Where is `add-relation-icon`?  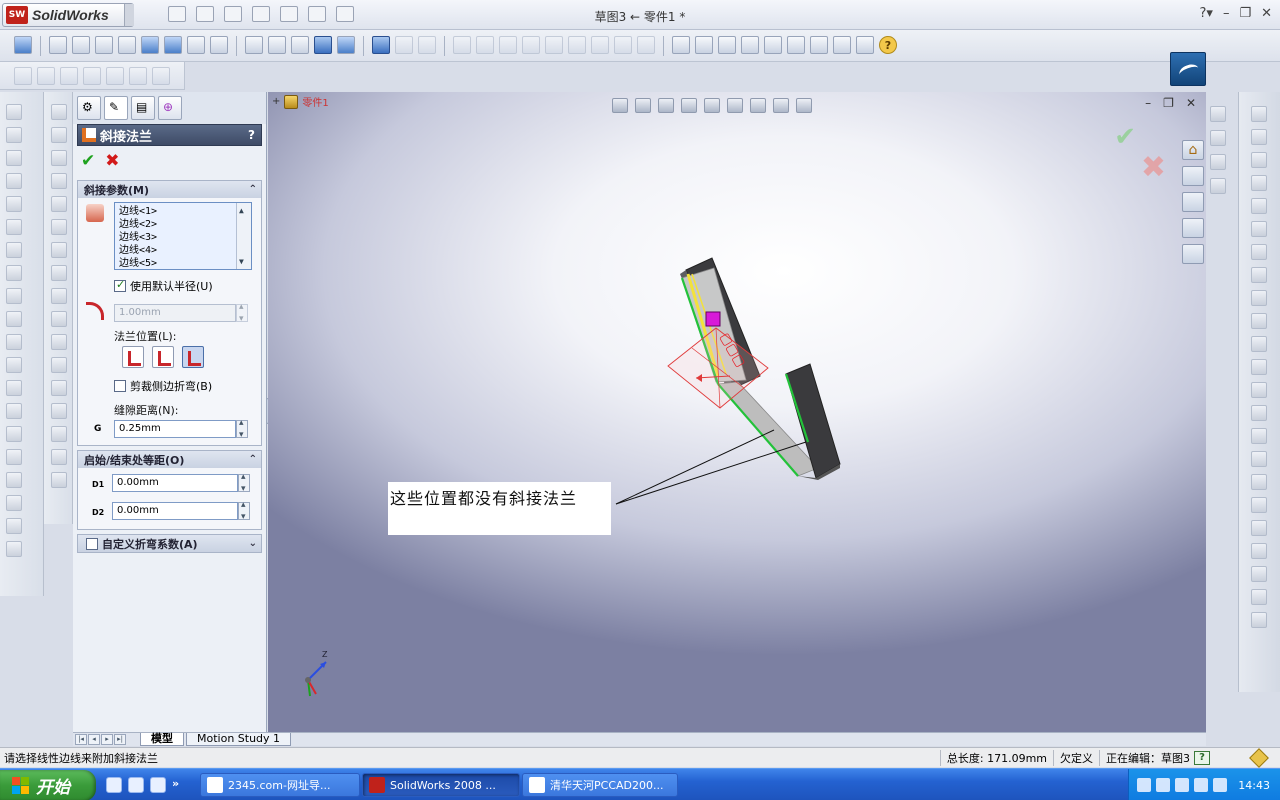 add-relation-icon is located at coordinates (1259, 620).